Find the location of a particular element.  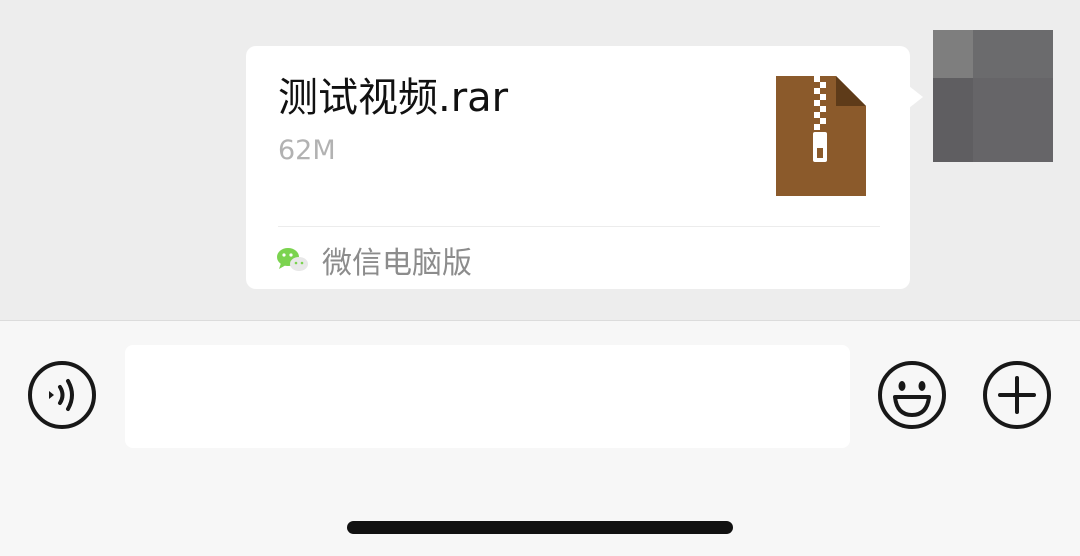

file-size: 62M is located at coordinates (307, 150).